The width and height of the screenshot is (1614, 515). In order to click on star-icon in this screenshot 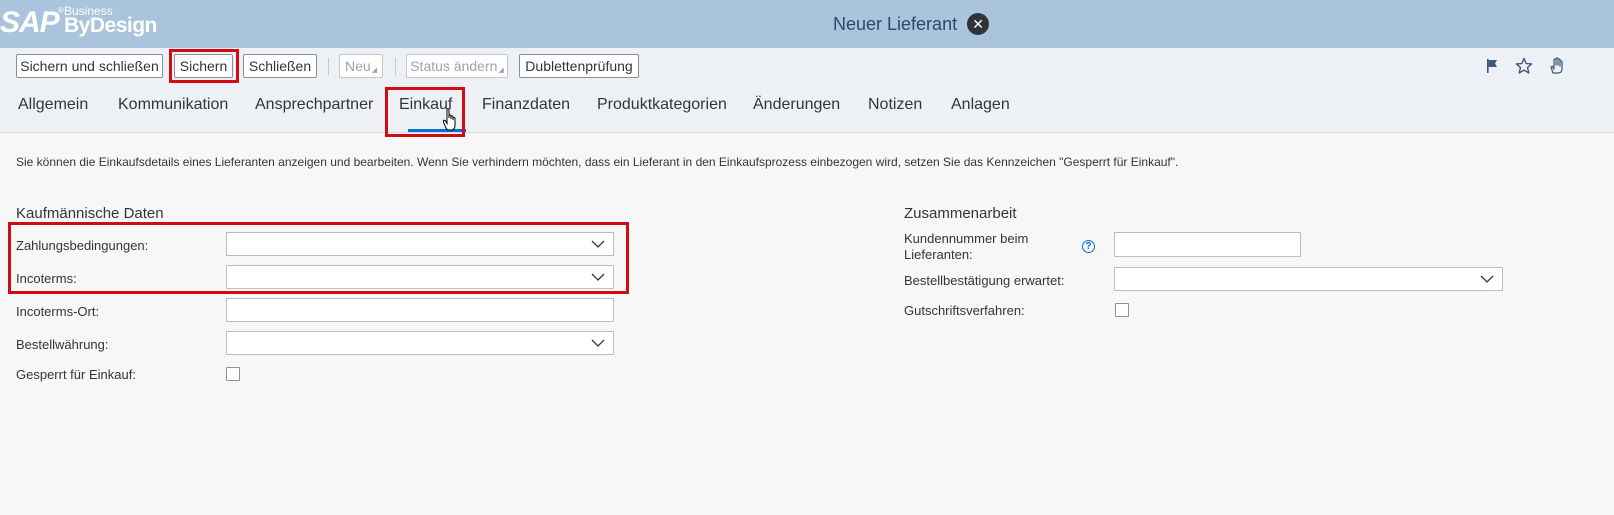, I will do `click(1524, 66)`.